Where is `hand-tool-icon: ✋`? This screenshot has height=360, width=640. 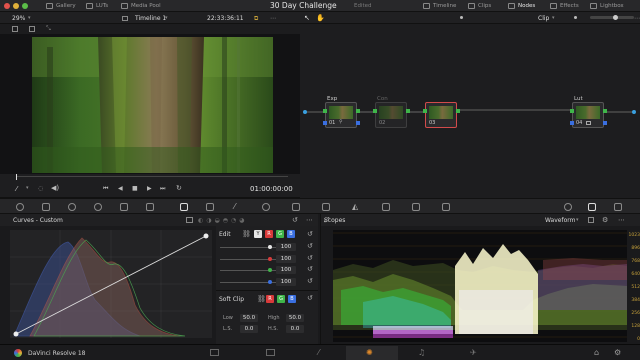
hand-tool-icon: ✋ is located at coordinates (320, 18).